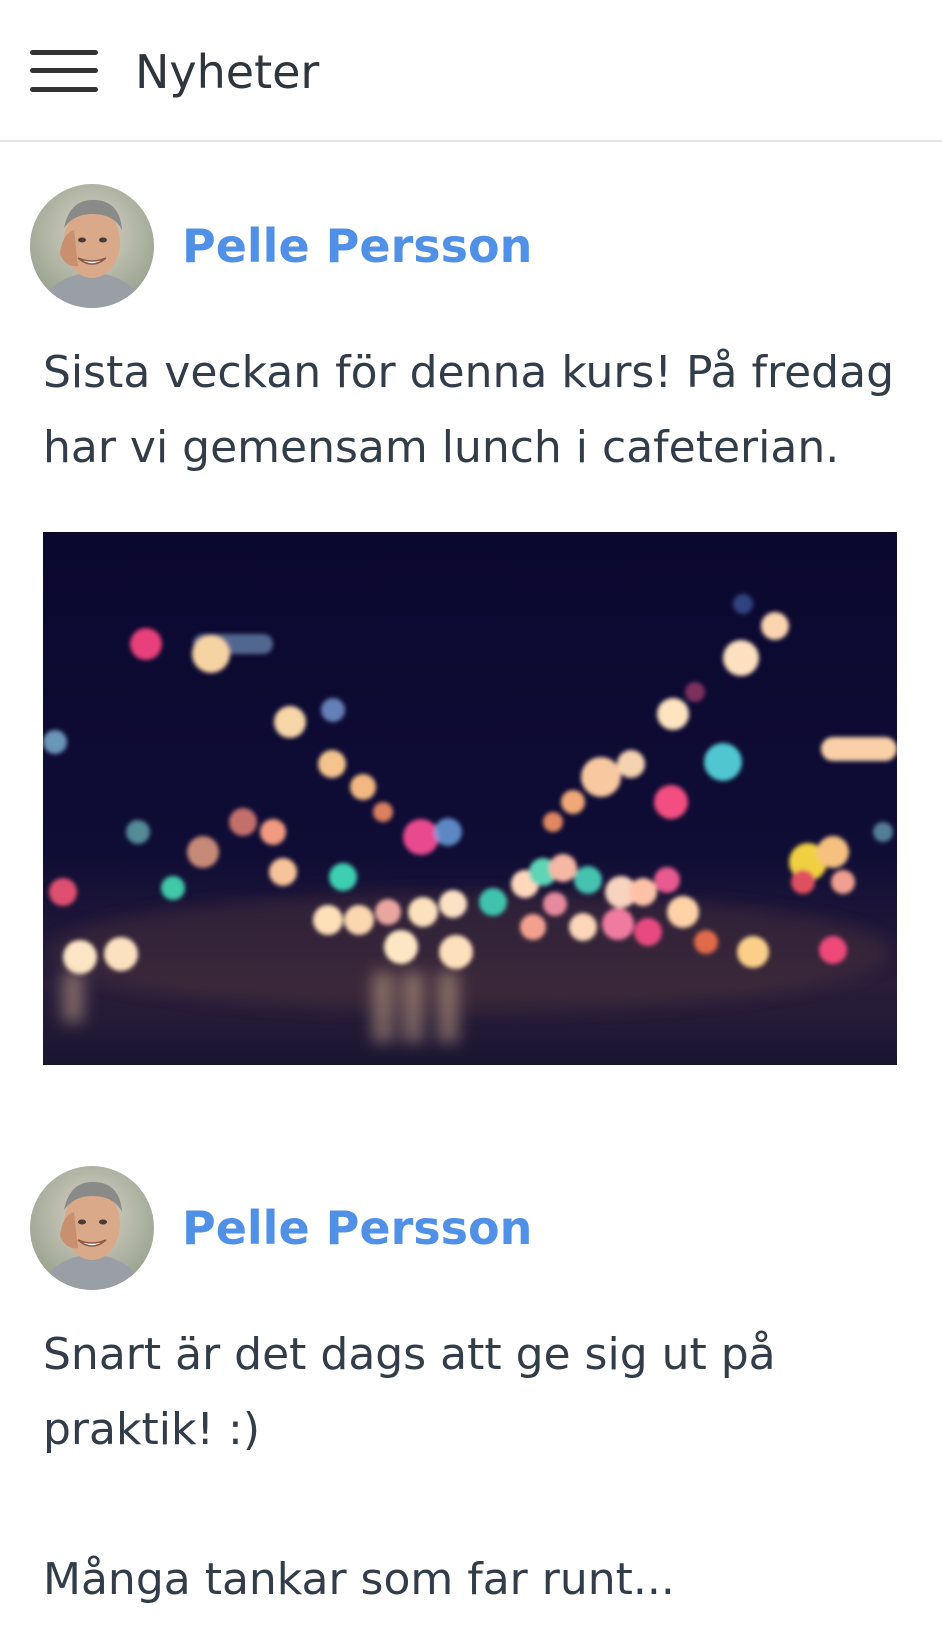 The width and height of the screenshot is (942, 1645). I want to click on page-title: Nyheter, so click(227, 72).